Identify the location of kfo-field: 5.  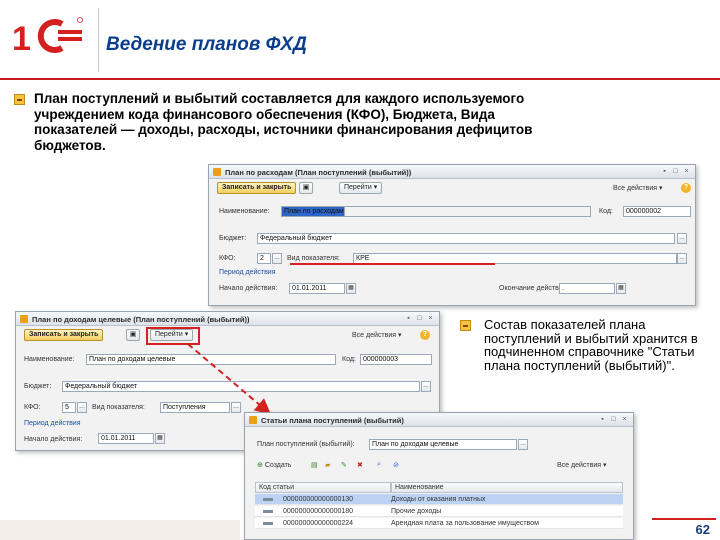
(69, 407).